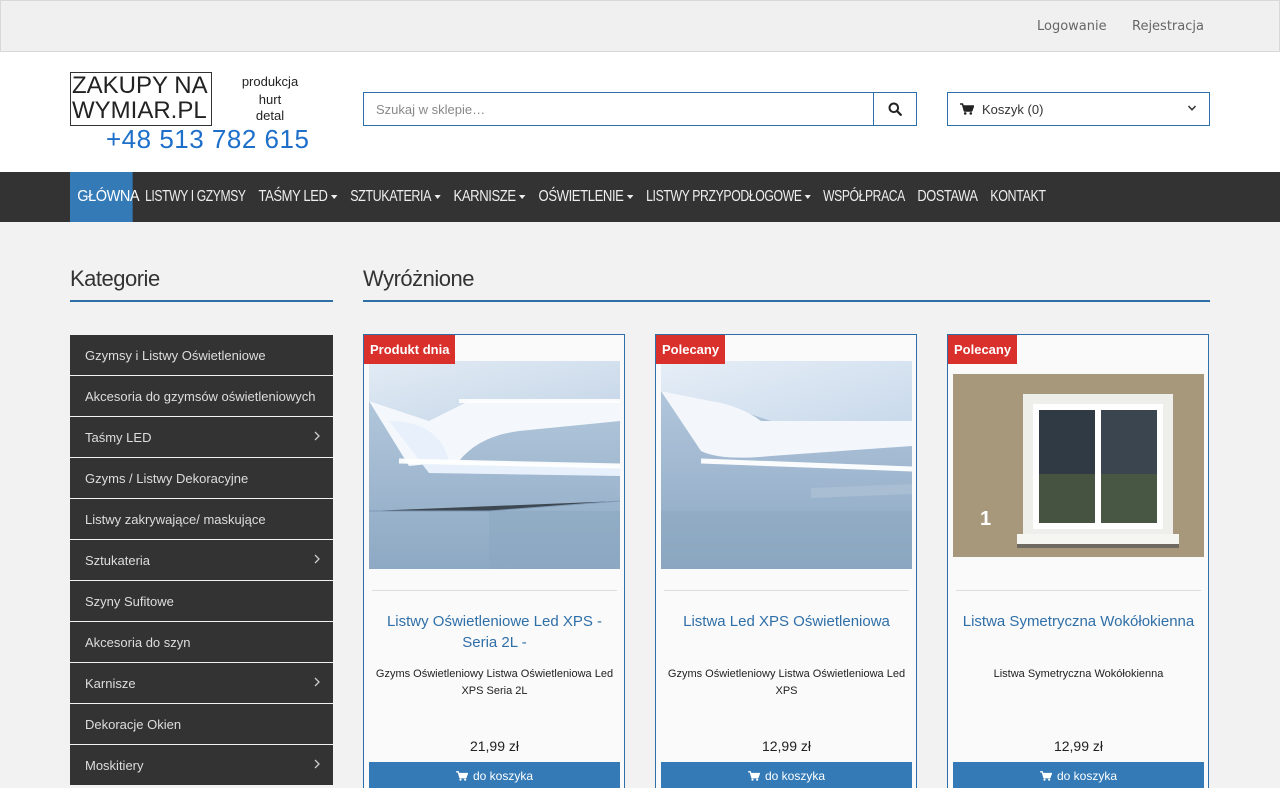 The image size is (1280, 788). I want to click on nav-item-kontakt: KONTAKT, so click(1018, 197).